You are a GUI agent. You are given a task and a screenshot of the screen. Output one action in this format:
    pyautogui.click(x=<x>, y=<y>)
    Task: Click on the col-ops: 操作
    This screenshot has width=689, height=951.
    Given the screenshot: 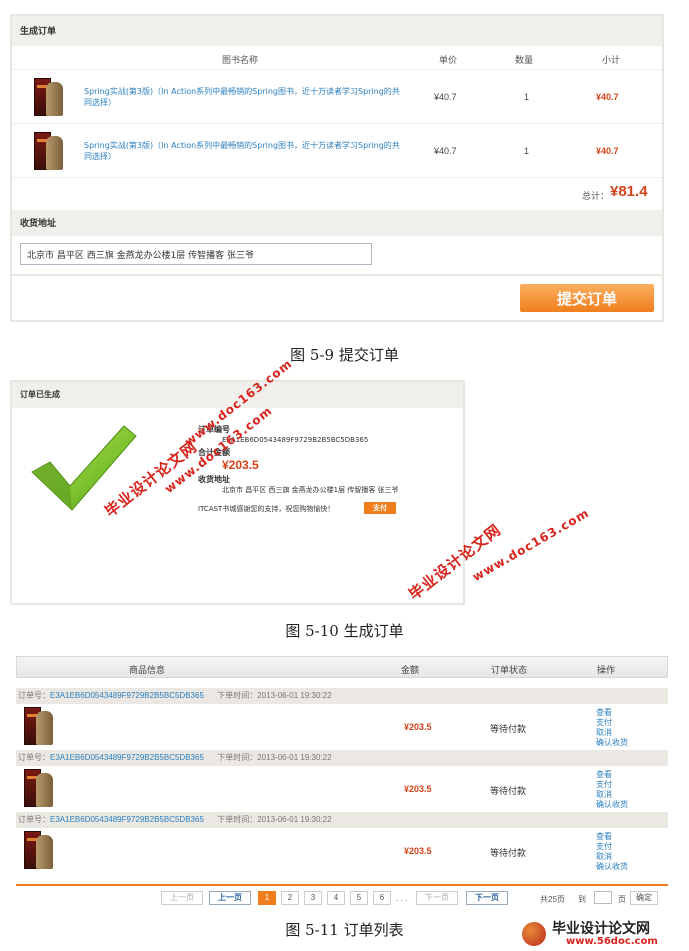 What is the action you would take?
    pyautogui.click(x=606, y=670)
    